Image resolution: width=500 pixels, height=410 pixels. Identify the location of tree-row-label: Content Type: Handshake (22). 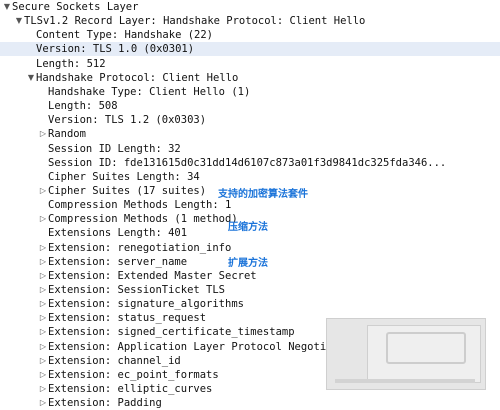
(125, 35).